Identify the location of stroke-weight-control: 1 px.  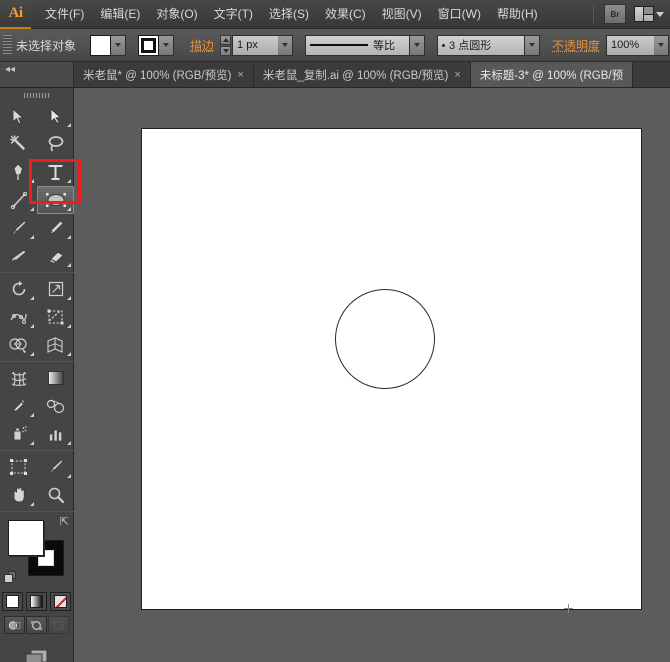
(257, 45).